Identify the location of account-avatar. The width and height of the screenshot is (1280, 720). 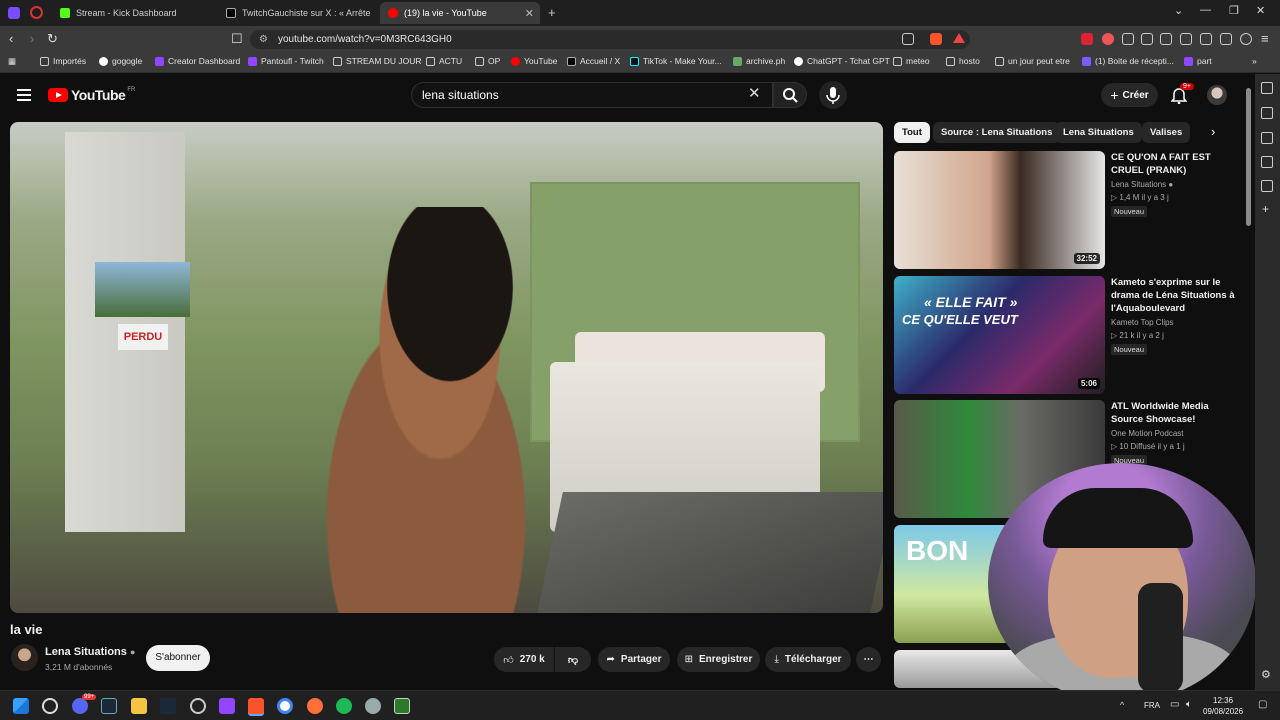
(1217, 95).